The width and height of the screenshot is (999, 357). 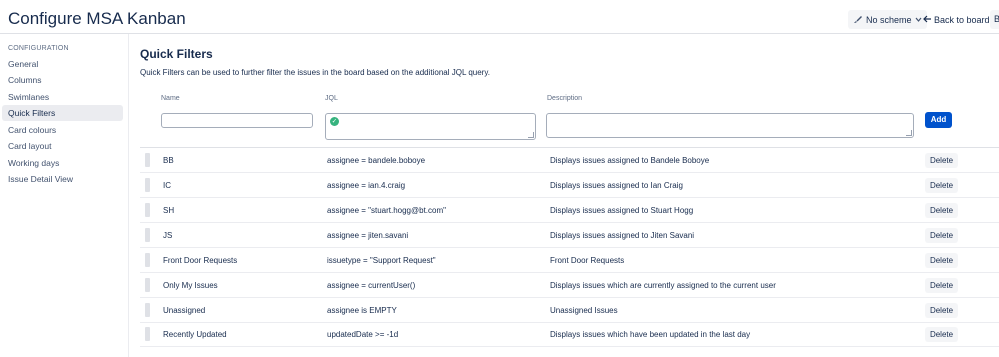 I want to click on filter-name: BB, so click(x=168, y=160).